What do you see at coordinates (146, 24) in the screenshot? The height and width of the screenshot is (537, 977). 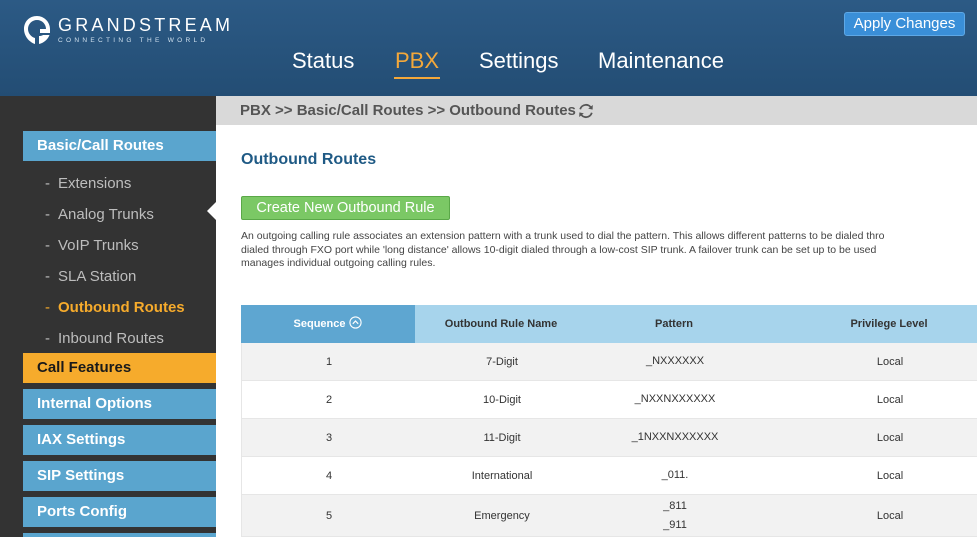 I see `logo-name: GRANDSTREAM` at bounding box center [146, 24].